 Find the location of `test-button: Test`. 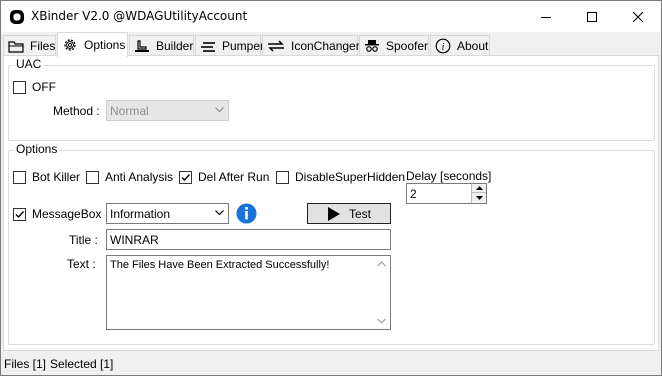

test-button: Test is located at coordinates (349, 213).